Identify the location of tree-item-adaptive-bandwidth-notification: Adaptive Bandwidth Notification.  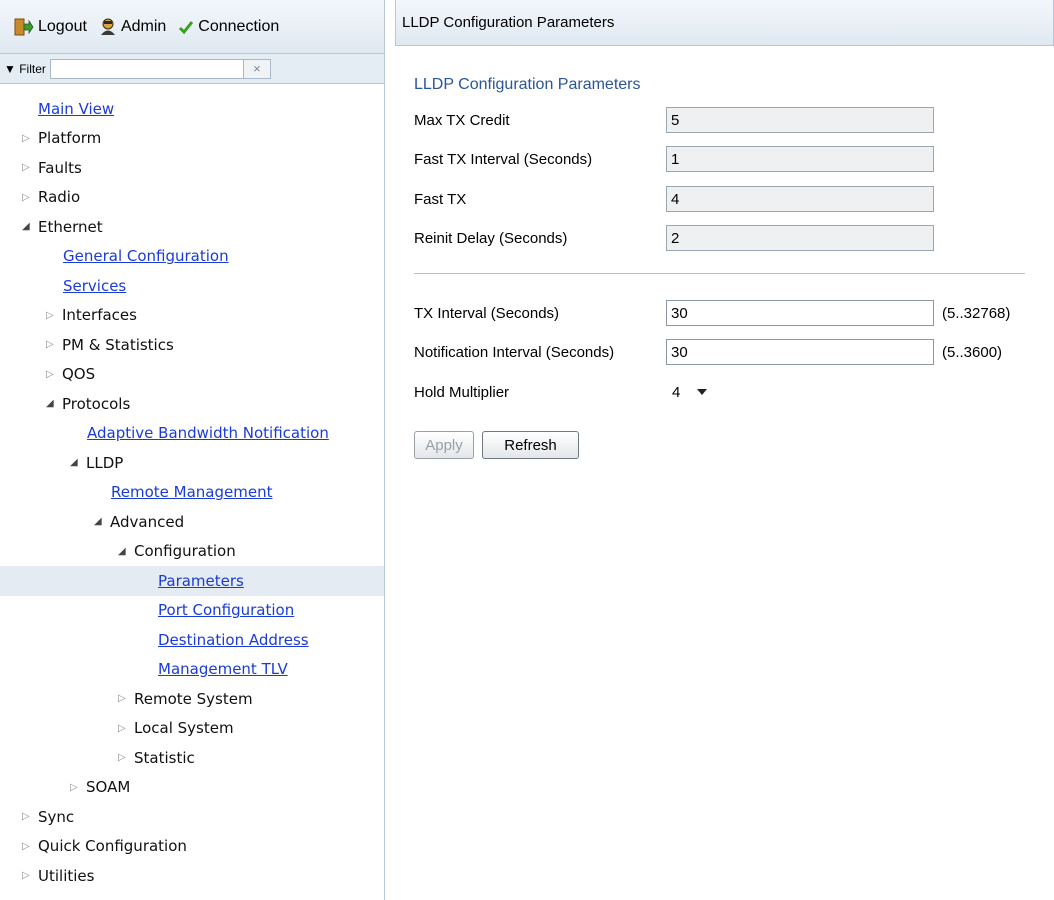
(192, 434).